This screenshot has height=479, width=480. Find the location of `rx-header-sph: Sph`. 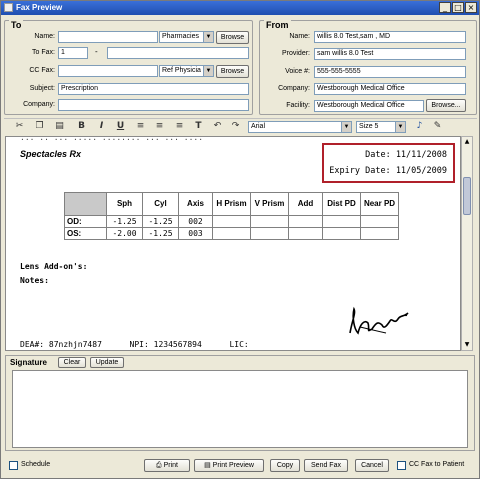

rx-header-sph: Sph is located at coordinates (124, 204).